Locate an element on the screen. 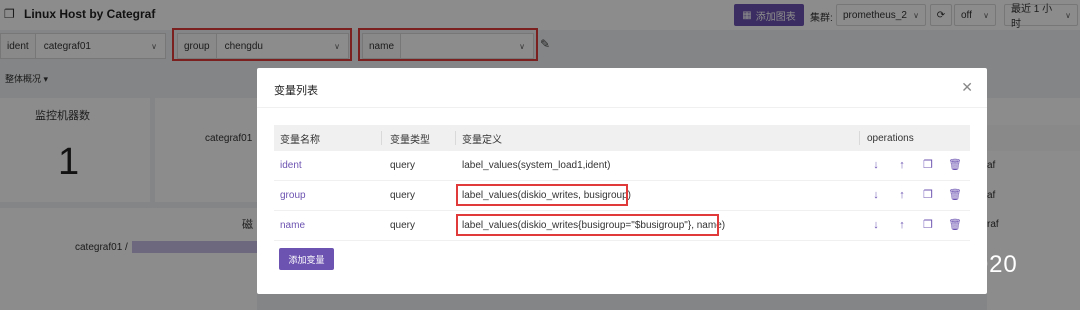 This screenshot has height=310, width=1080. close-icon: ✕ is located at coordinates (967, 87).